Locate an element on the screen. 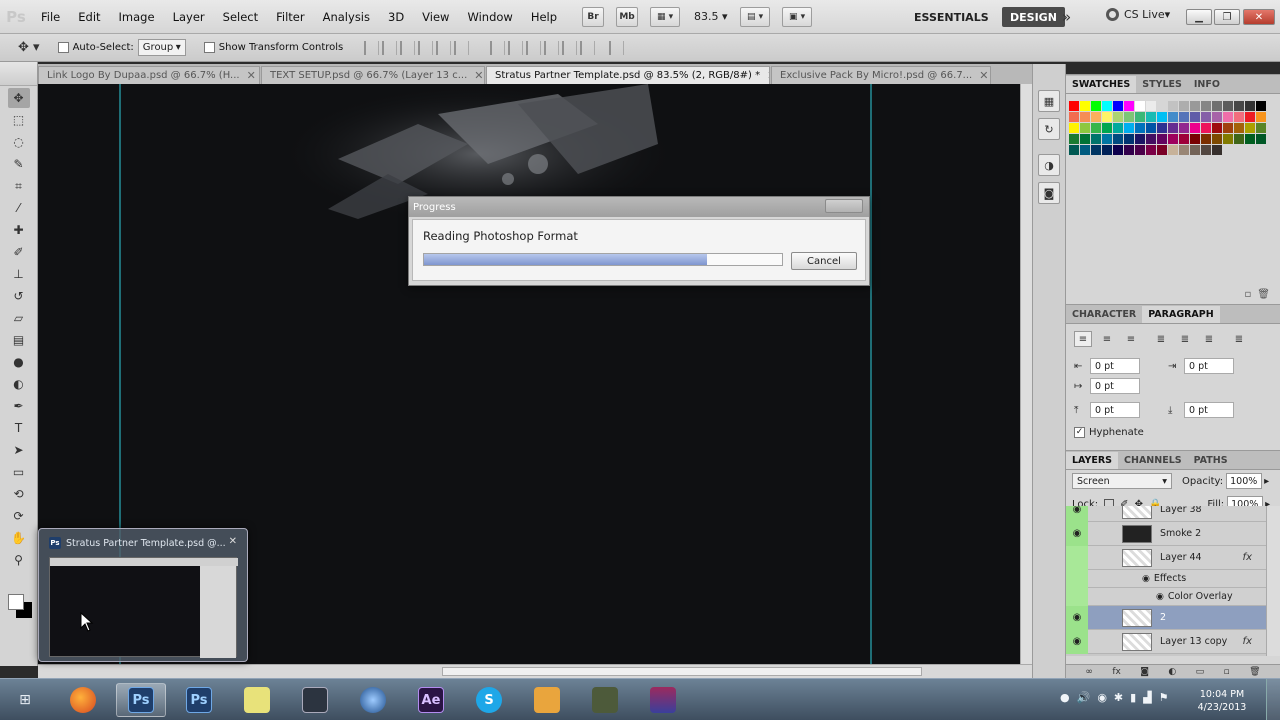 The image size is (1280, 720). view-extras-button: ▦ ▾ is located at coordinates (665, 16).